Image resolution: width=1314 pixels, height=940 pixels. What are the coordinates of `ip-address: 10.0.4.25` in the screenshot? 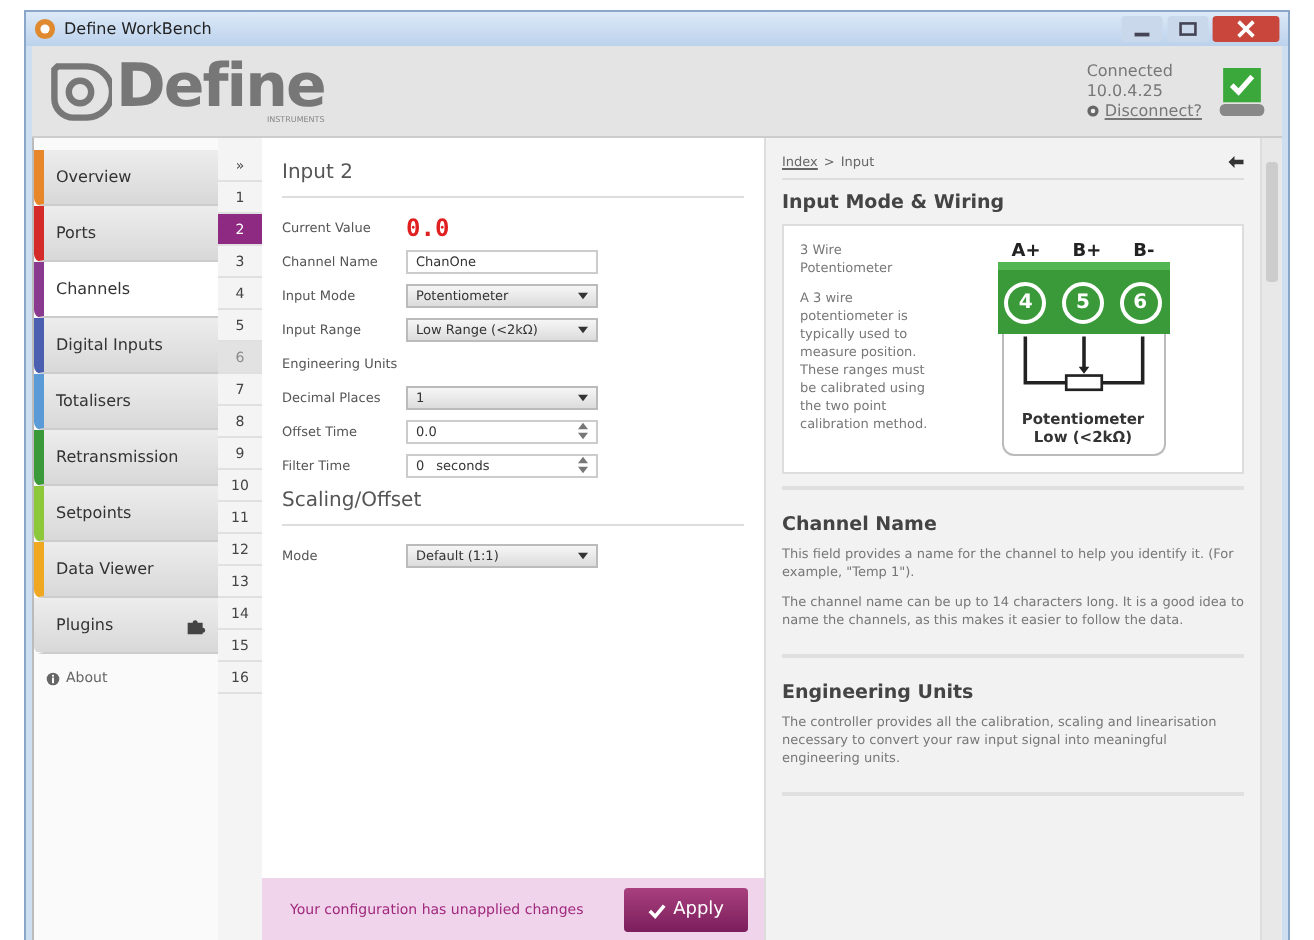 It's located at (1125, 91).